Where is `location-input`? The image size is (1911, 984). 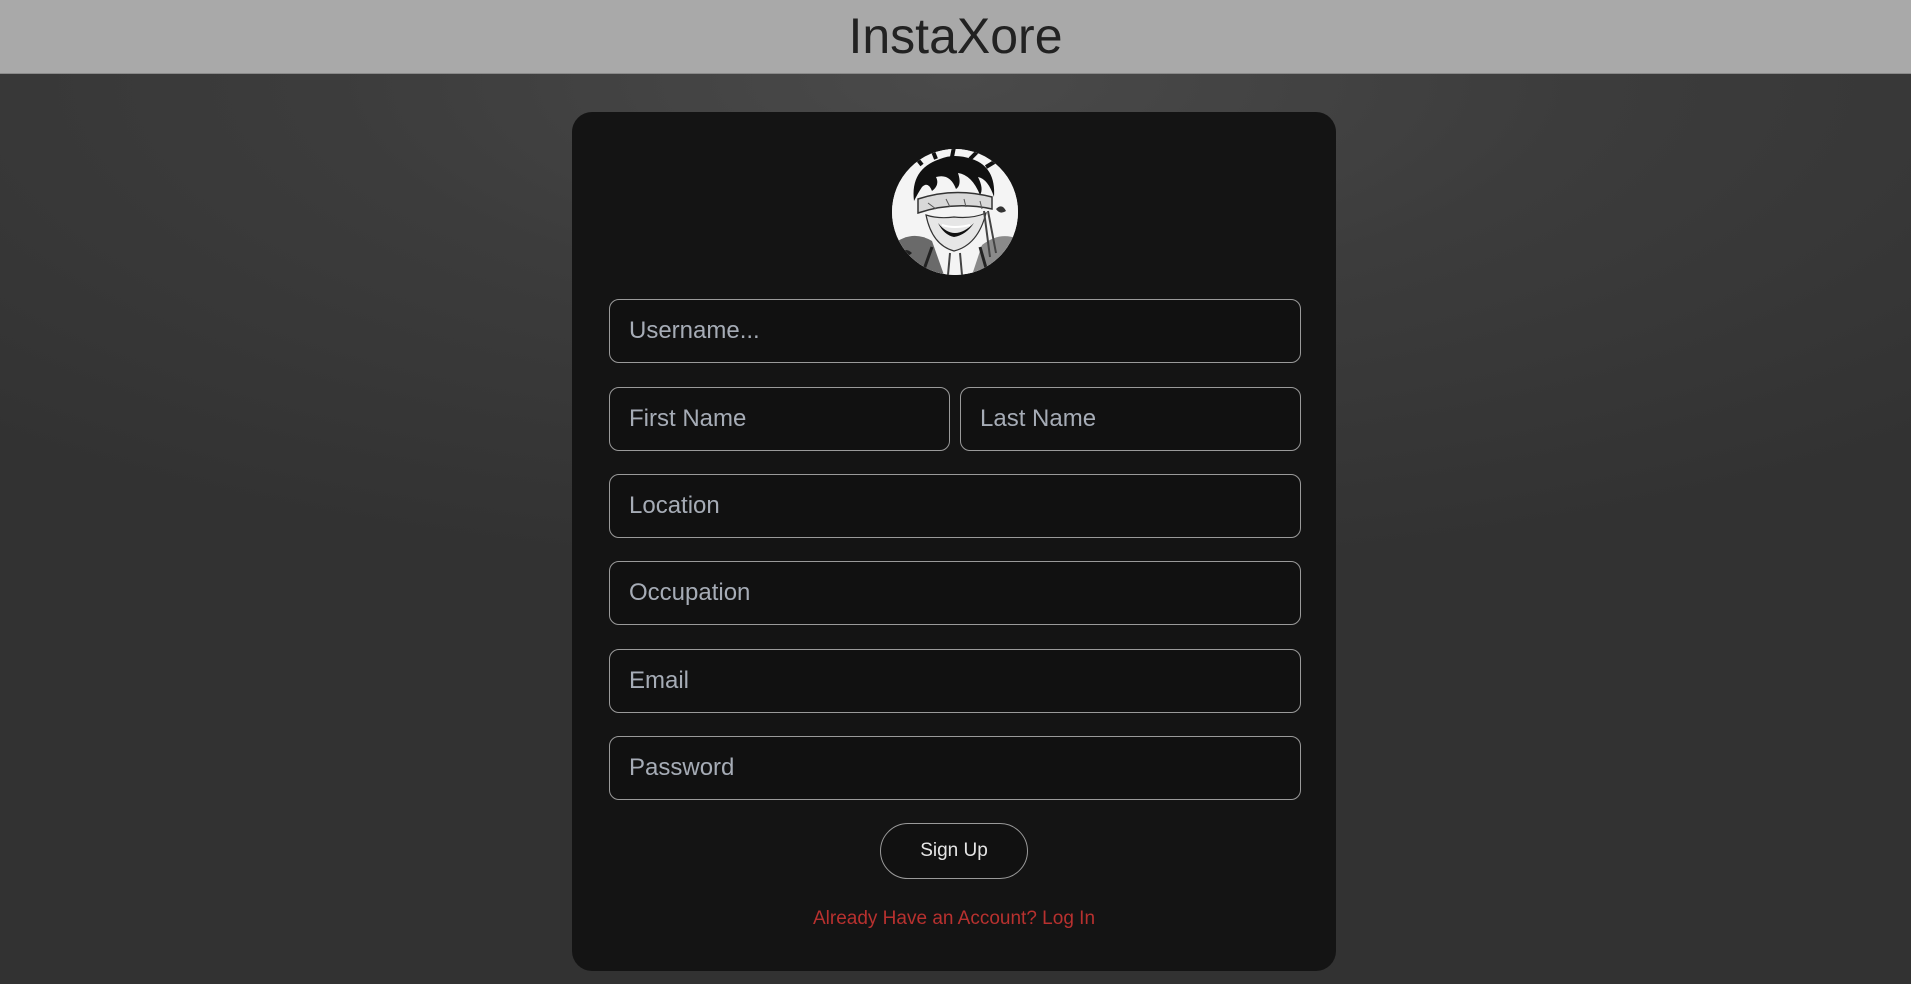 location-input is located at coordinates (955, 506).